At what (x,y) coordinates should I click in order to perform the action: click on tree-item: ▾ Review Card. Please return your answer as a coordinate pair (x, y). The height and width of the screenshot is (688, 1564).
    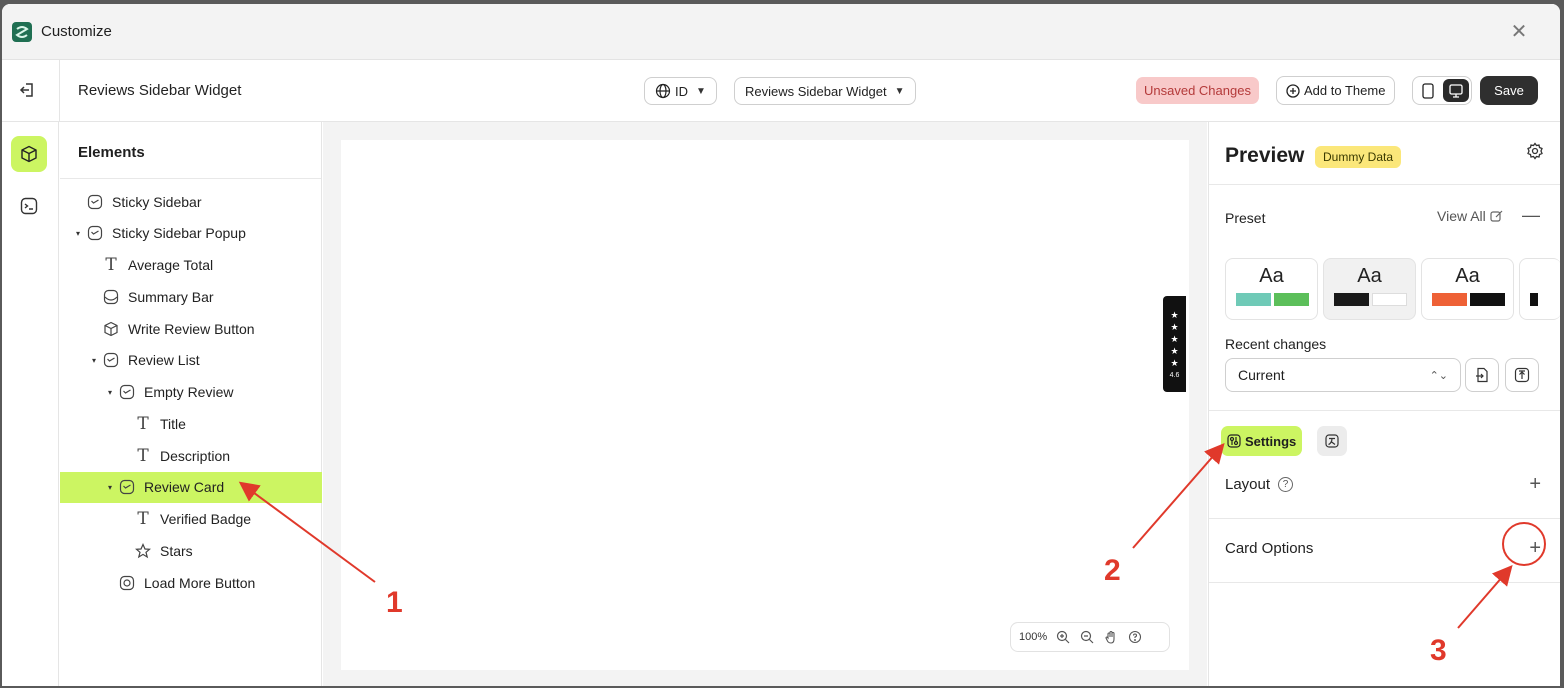
    Looking at the image, I should click on (191, 487).